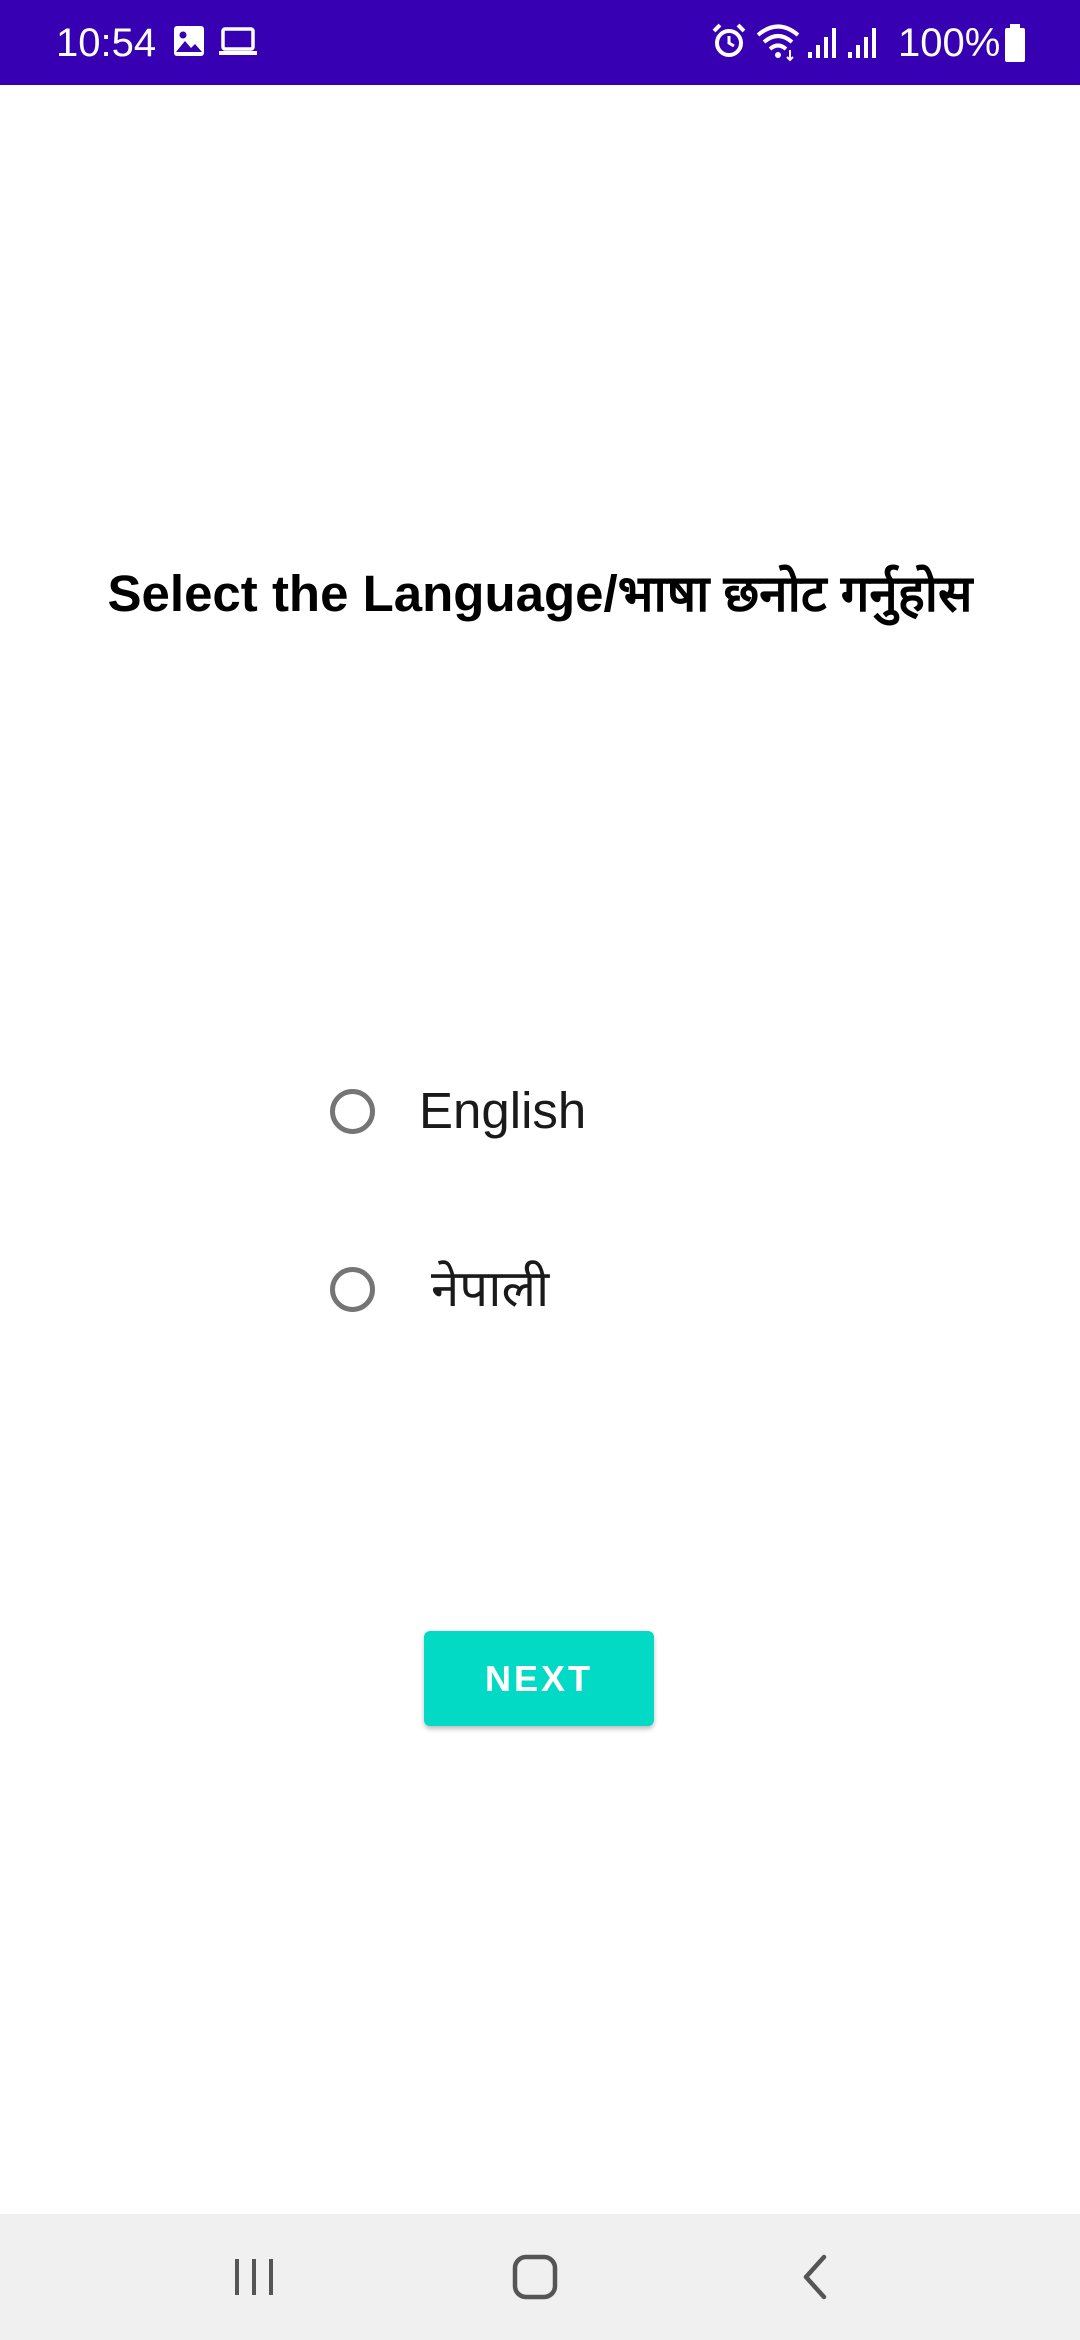 Image resolution: width=1080 pixels, height=2340 pixels. Describe the element at coordinates (352, 1111) in the screenshot. I see `radio-button-english` at that location.